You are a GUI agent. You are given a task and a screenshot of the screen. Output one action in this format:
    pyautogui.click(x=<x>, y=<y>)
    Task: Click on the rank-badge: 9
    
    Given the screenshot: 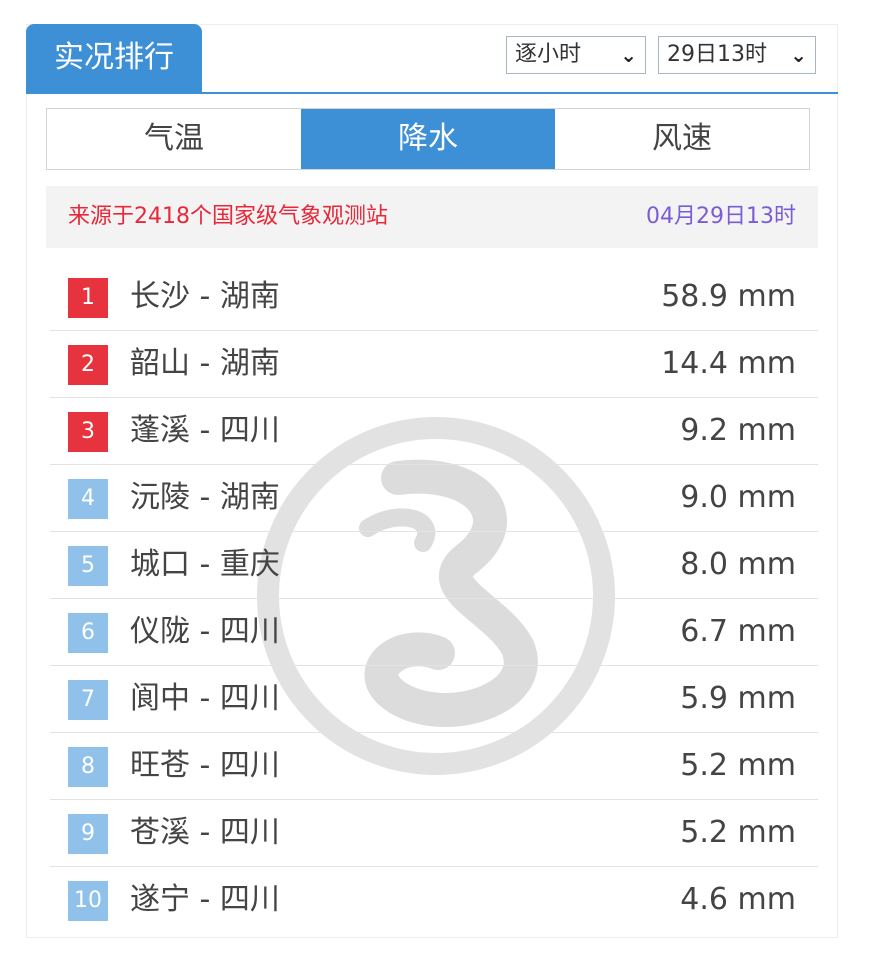 What is the action you would take?
    pyautogui.click(x=88, y=834)
    